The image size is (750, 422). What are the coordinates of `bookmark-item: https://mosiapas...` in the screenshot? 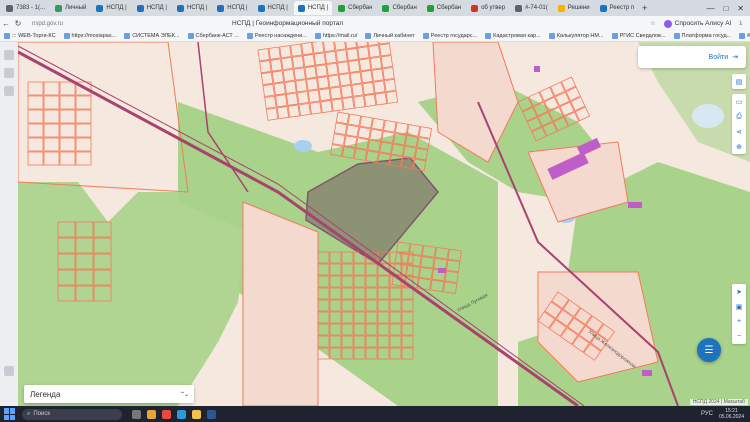 It's located at (89, 36).